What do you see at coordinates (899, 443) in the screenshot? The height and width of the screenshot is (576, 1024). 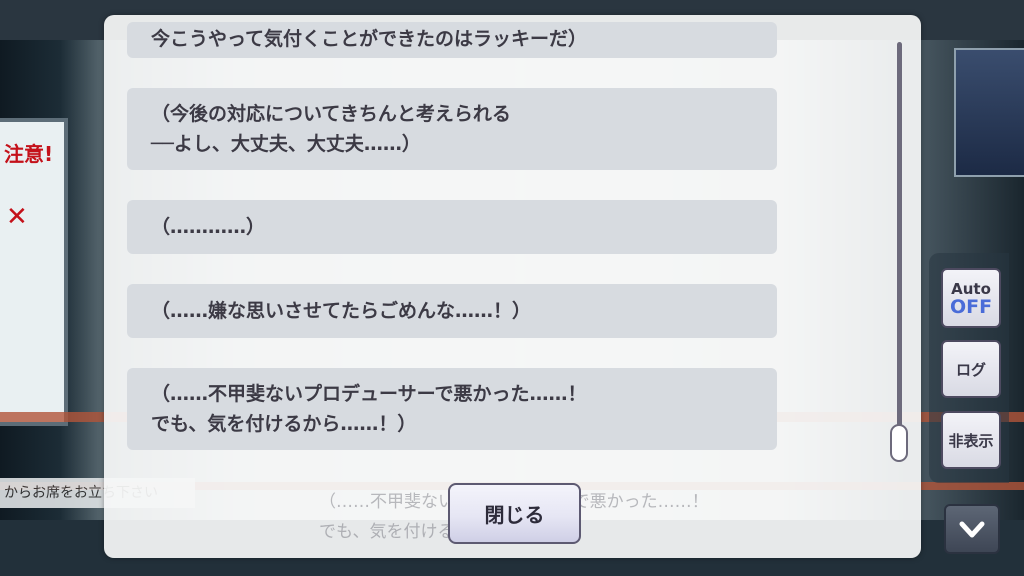 I see `scrollbar-thumb` at bounding box center [899, 443].